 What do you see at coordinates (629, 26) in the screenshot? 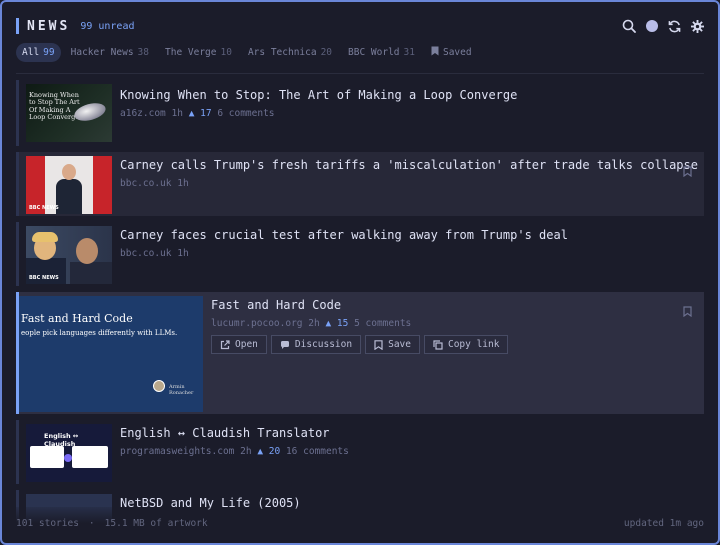
I see `search-icon` at bounding box center [629, 26].